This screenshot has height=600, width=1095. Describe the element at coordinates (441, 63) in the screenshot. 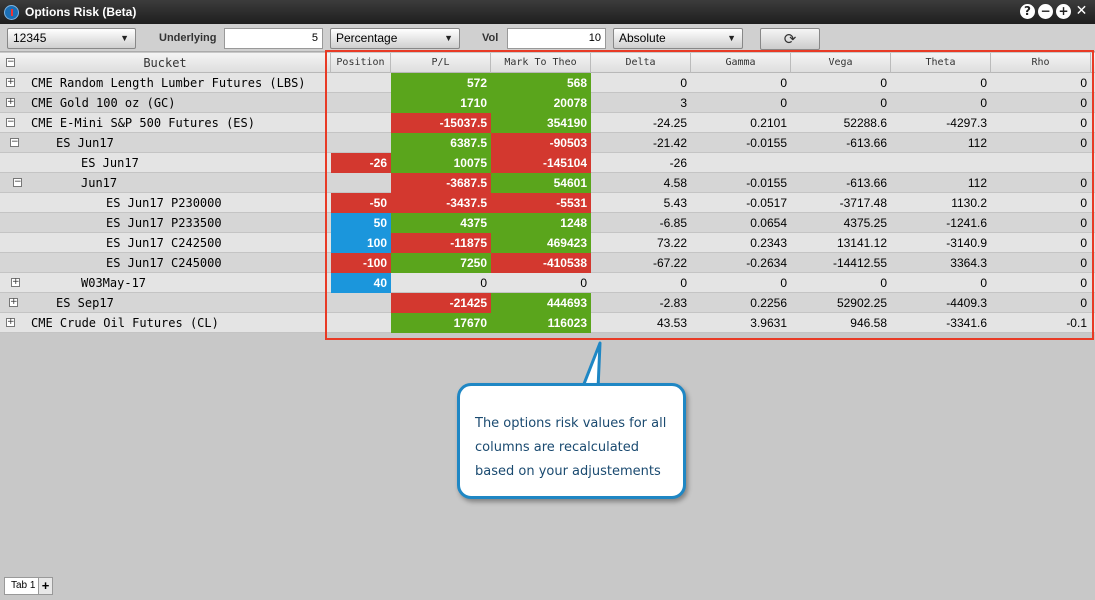

I see `column-header-pl: P/L` at that location.